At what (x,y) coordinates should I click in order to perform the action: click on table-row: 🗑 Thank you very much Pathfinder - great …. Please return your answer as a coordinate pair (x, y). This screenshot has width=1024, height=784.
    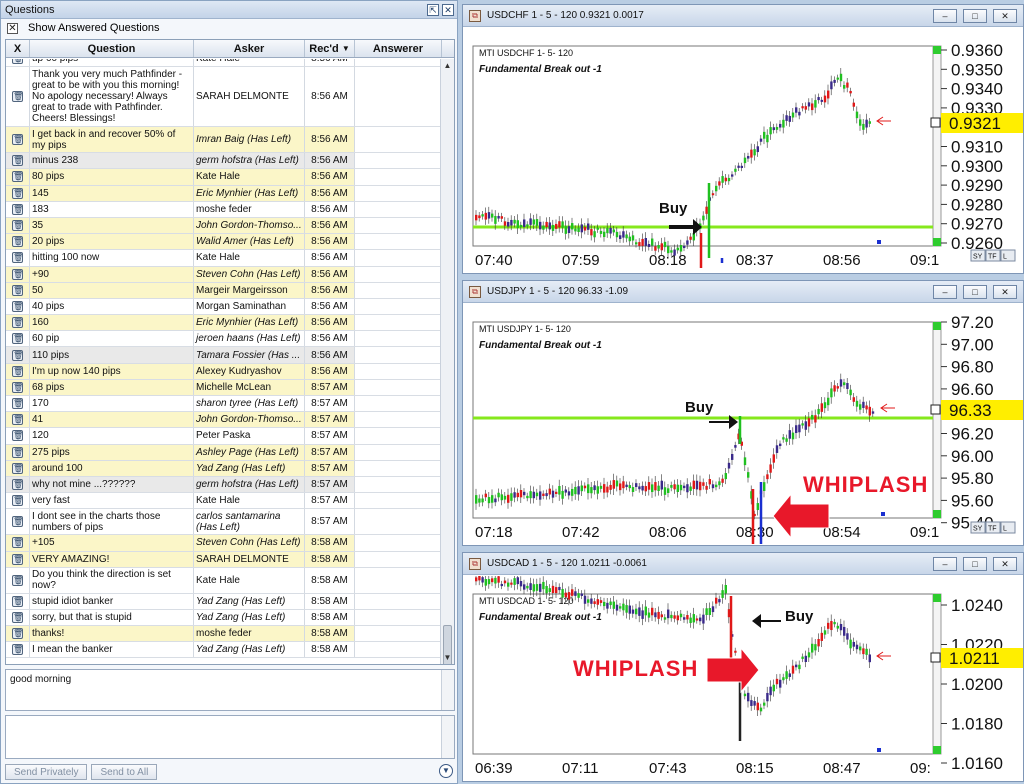
    Looking at the image, I should click on (223, 97).